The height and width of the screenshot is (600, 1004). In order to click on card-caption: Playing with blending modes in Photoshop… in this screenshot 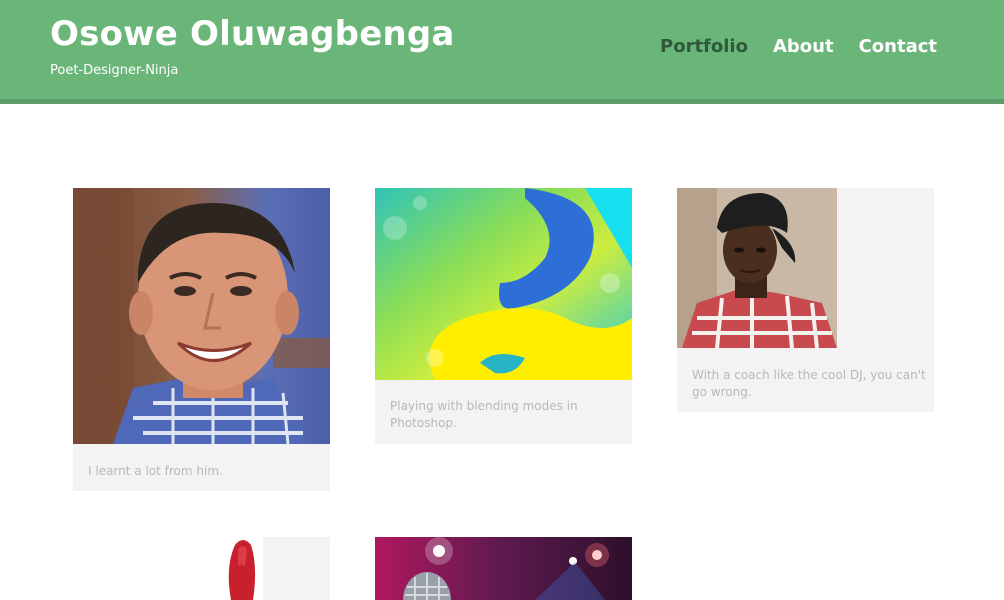, I will do `click(484, 414)`.